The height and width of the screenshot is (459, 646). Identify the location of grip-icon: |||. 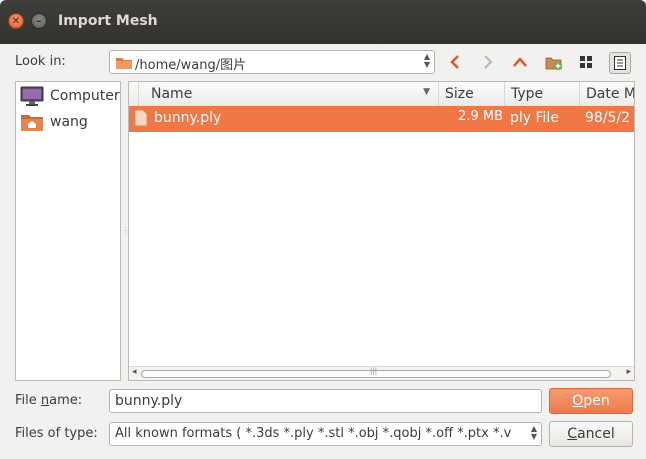
(374, 371).